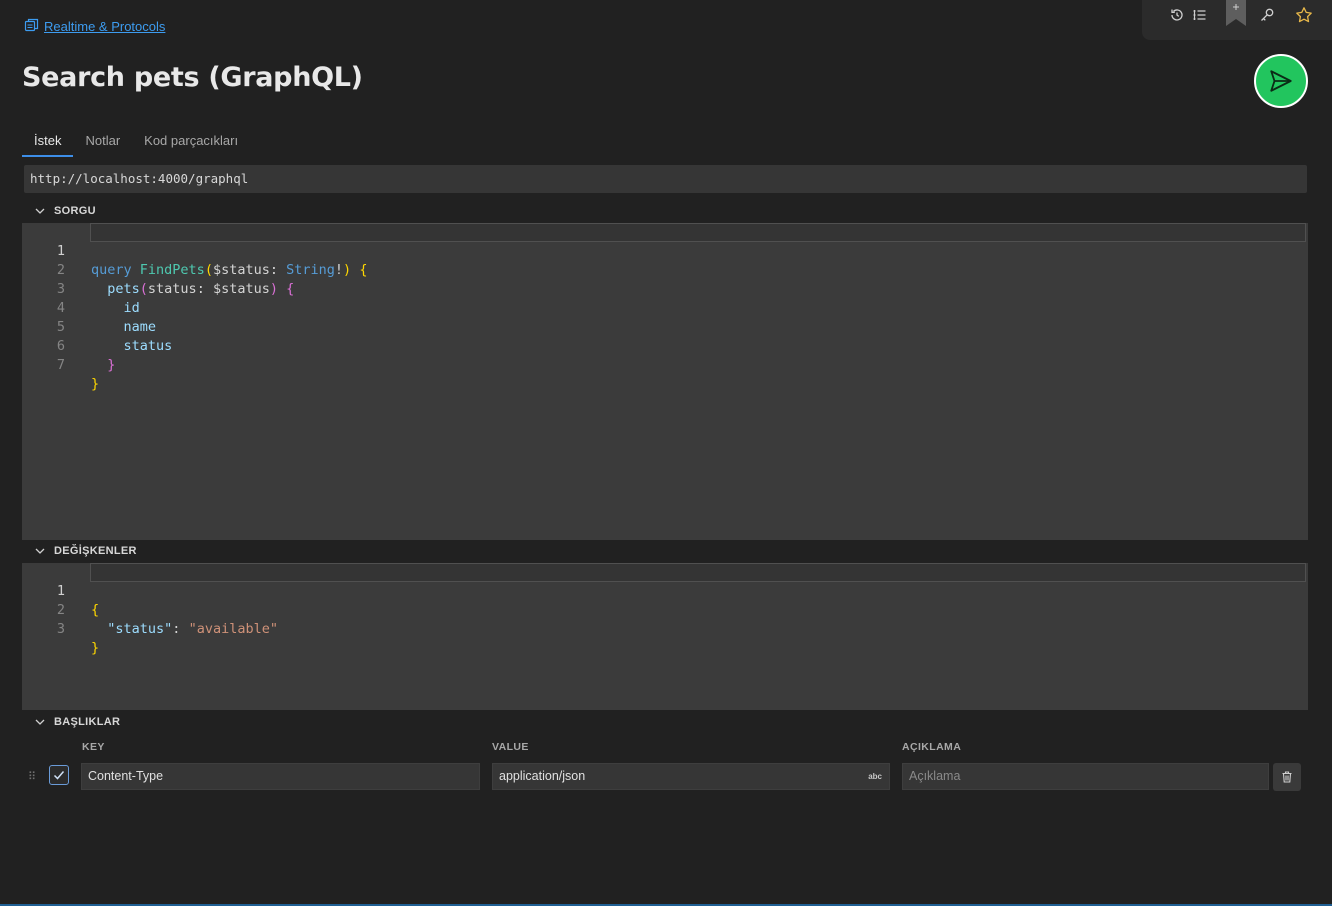 Image resolution: width=1332 pixels, height=906 pixels. What do you see at coordinates (1267, 15) in the screenshot?
I see `key-icon` at bounding box center [1267, 15].